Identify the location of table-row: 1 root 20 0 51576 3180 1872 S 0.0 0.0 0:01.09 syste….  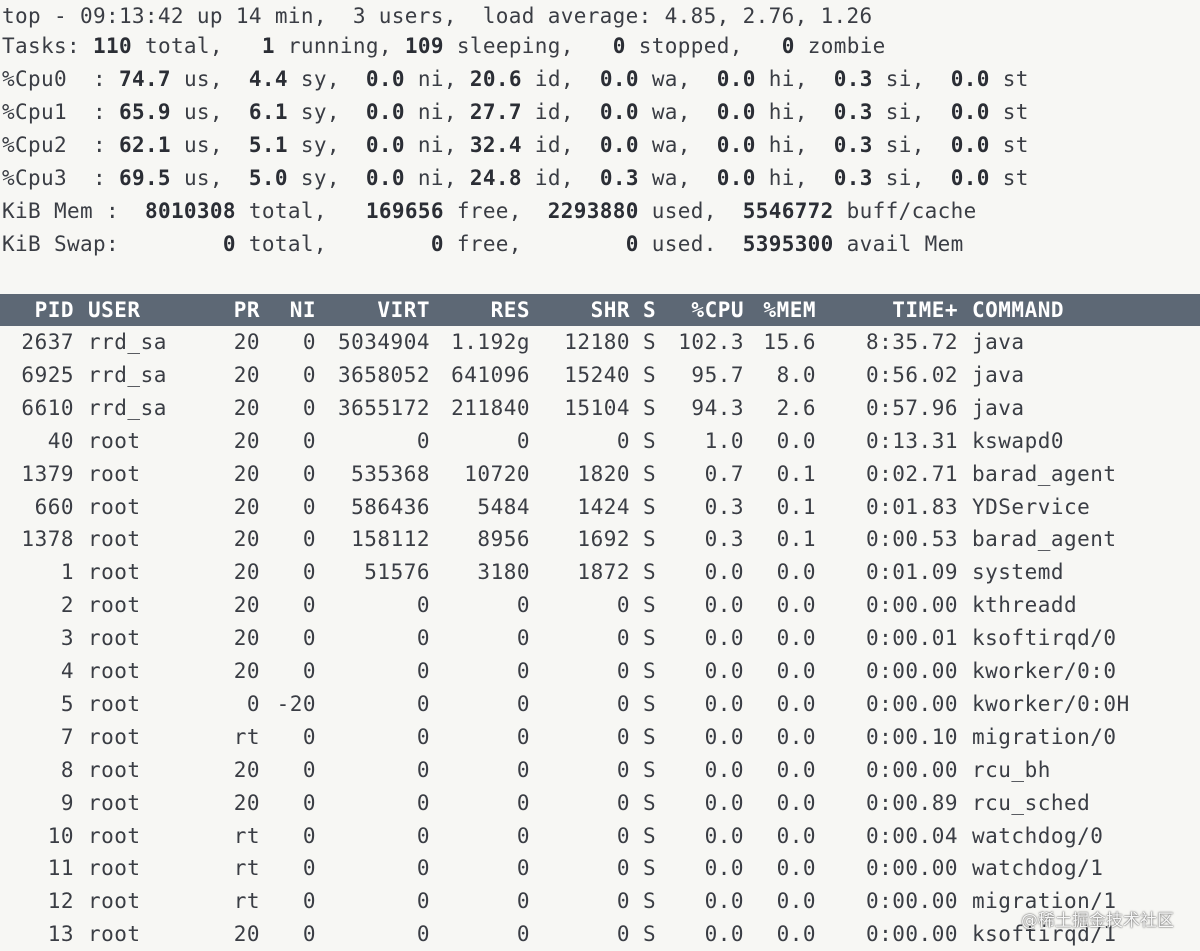
(600, 572).